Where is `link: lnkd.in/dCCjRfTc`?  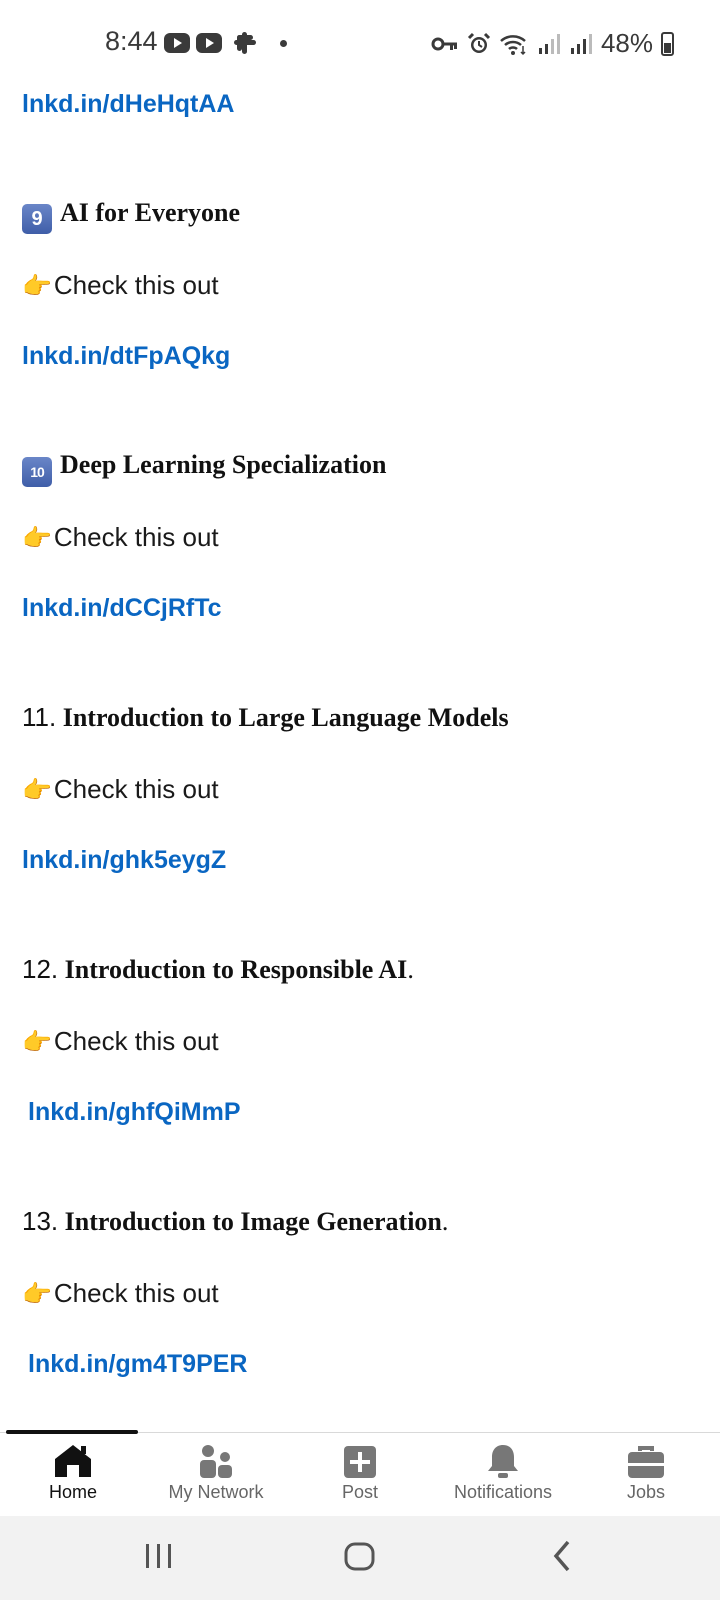
link: lnkd.in/dCCjRfTc is located at coordinates (122, 608).